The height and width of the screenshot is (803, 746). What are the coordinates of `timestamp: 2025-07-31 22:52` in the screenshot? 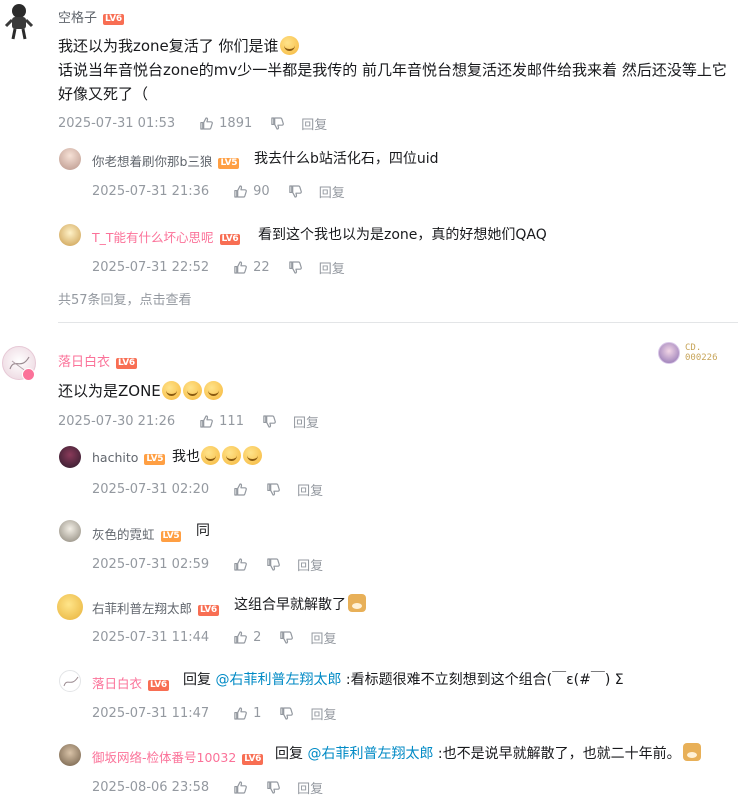 It's located at (151, 267).